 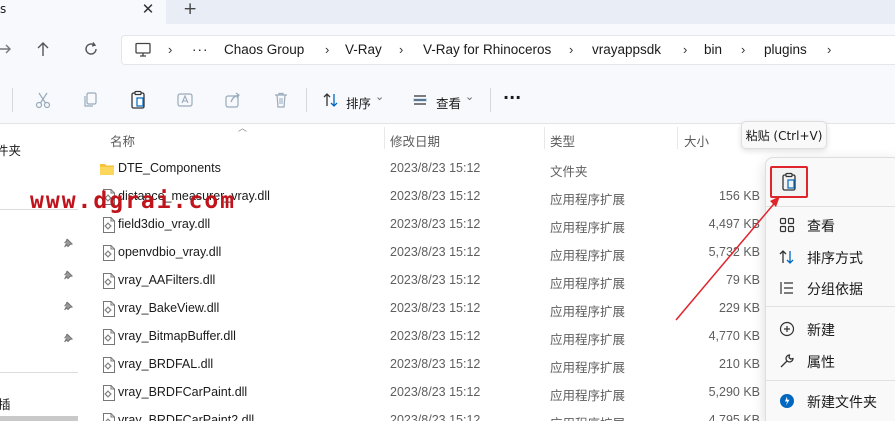 What do you see at coordinates (143, 52) in the screenshot?
I see `computer-icon` at bounding box center [143, 52].